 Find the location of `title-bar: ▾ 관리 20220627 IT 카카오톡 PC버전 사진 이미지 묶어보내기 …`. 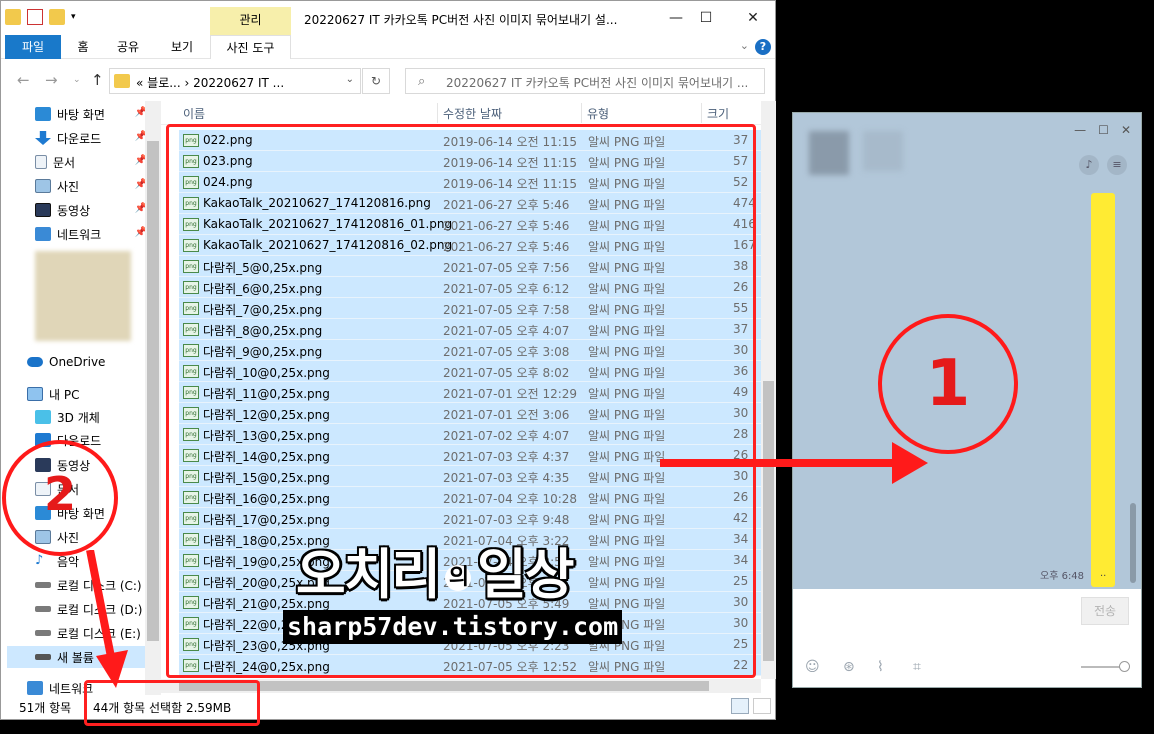

title-bar: ▾ 관리 20220627 IT 카카오톡 PC버전 사진 이미지 묶어보내기 … is located at coordinates (388, 18).